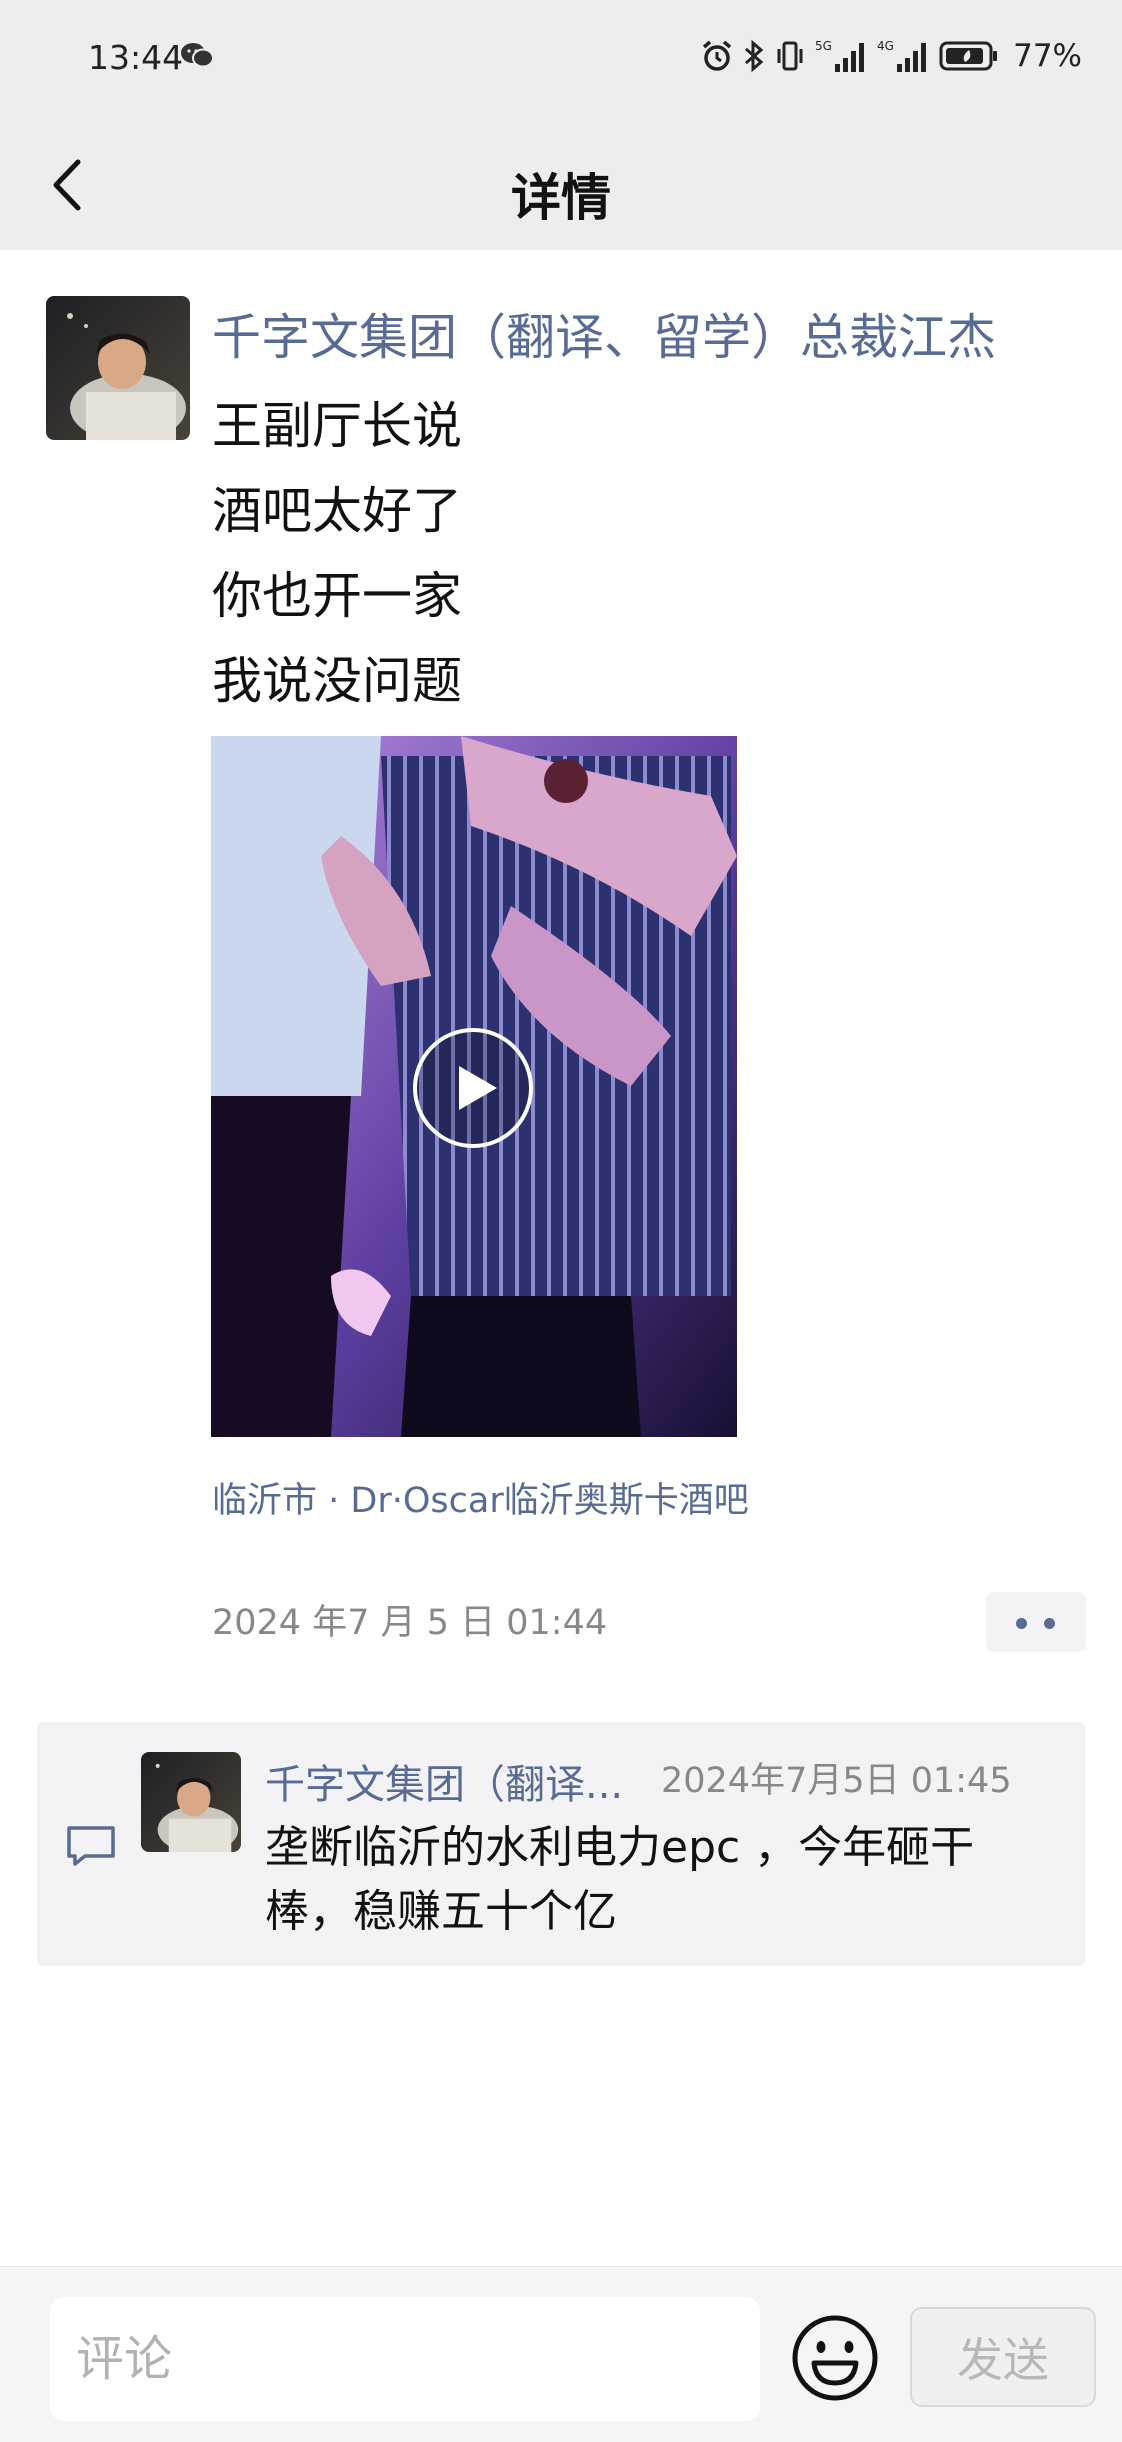 The height and width of the screenshot is (2442, 1122). What do you see at coordinates (561, 198) in the screenshot?
I see `page-title: 详情` at bounding box center [561, 198].